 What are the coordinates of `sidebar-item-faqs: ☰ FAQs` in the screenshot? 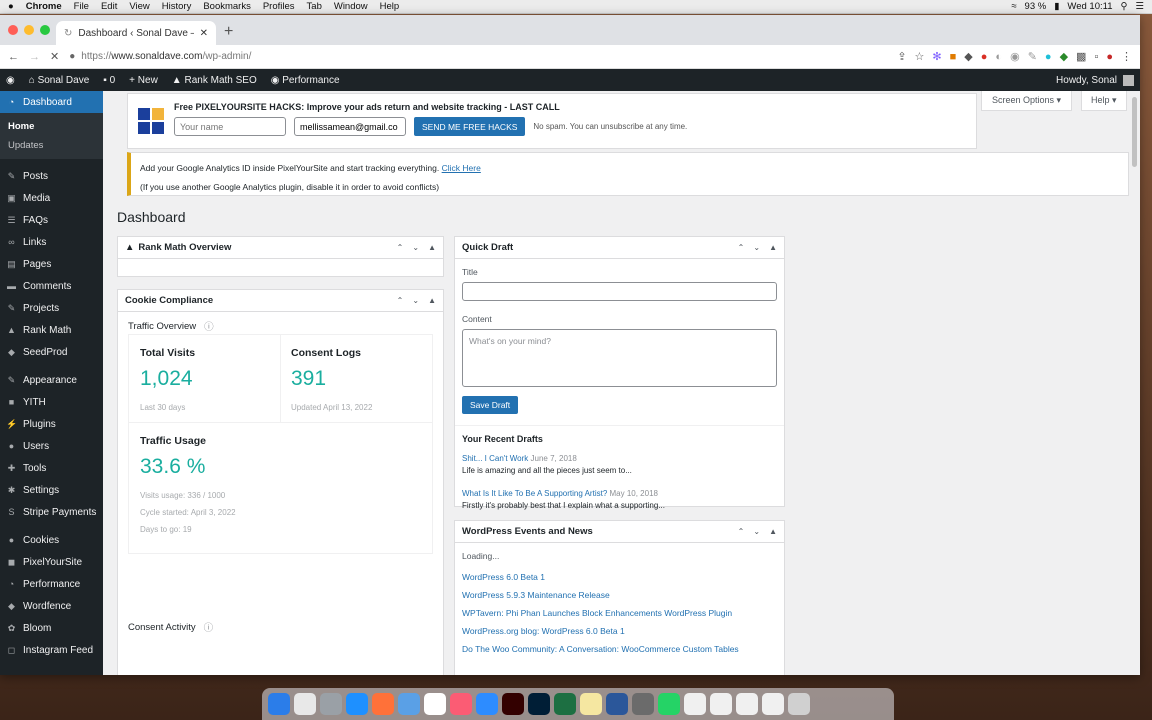 It's located at (51, 220).